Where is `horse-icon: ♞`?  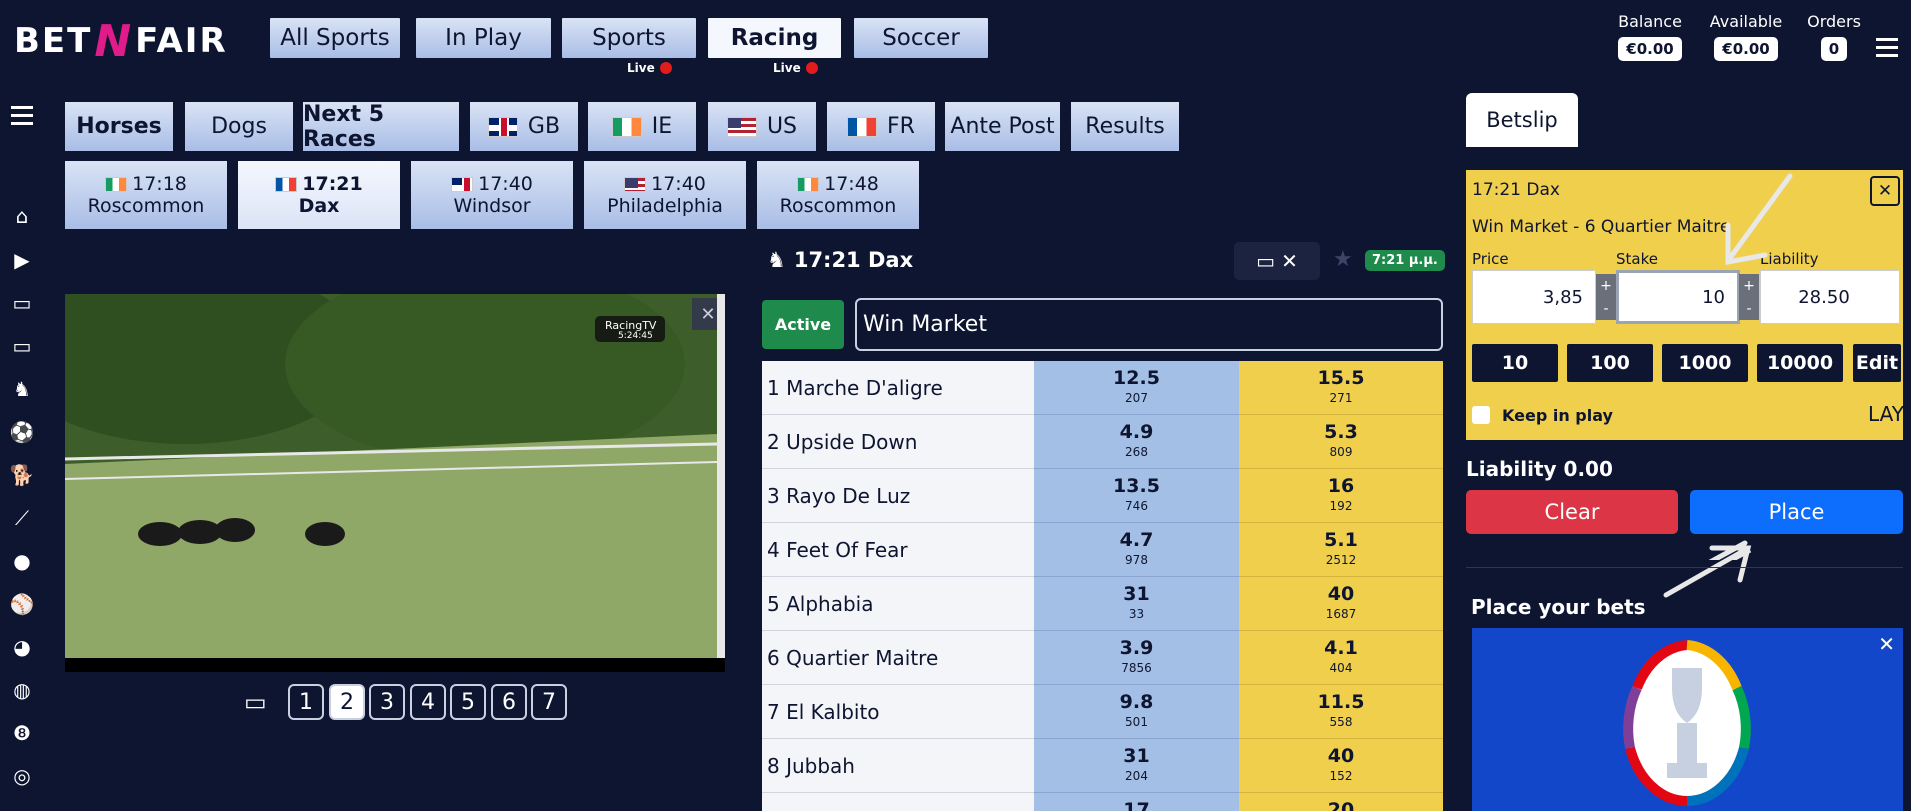
horse-icon: ♞ is located at coordinates (22, 389).